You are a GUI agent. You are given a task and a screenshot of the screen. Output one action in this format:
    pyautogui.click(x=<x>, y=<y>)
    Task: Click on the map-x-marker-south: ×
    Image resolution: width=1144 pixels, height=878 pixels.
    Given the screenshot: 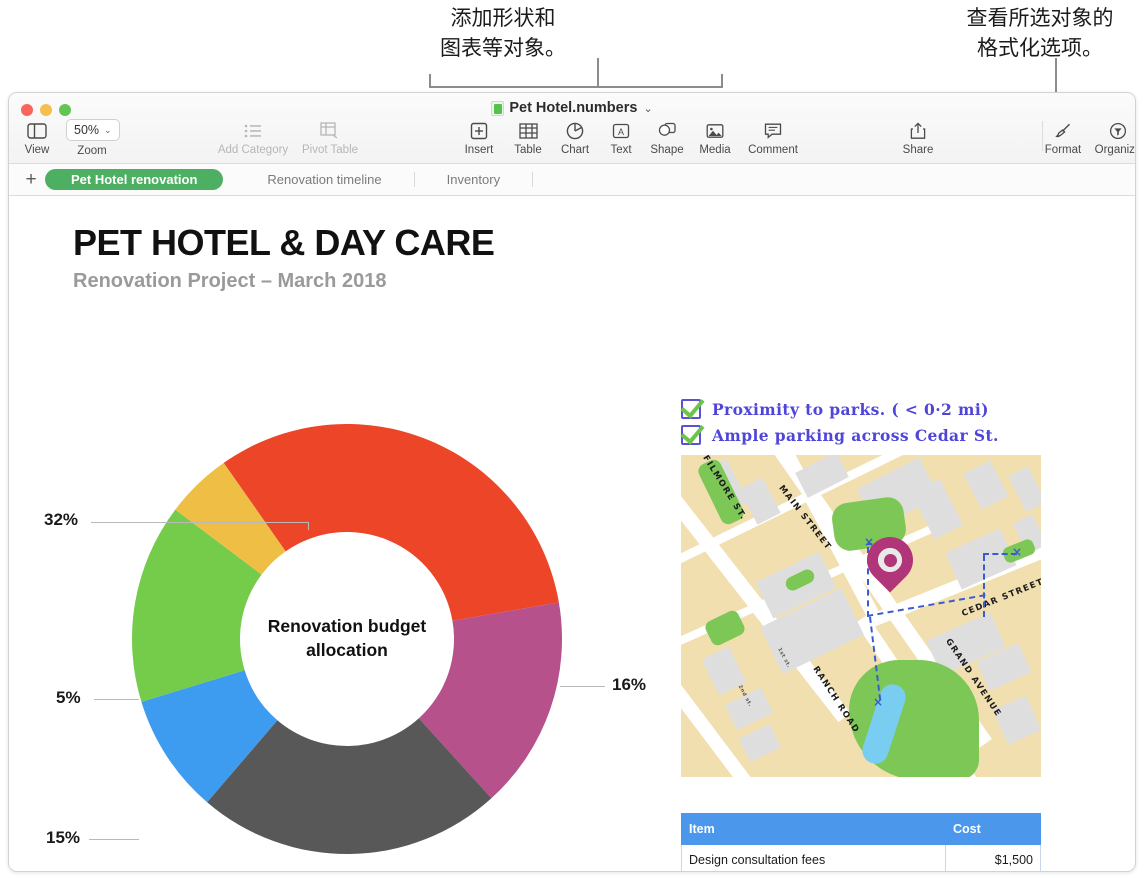 What is the action you would take?
    pyautogui.click(x=878, y=702)
    